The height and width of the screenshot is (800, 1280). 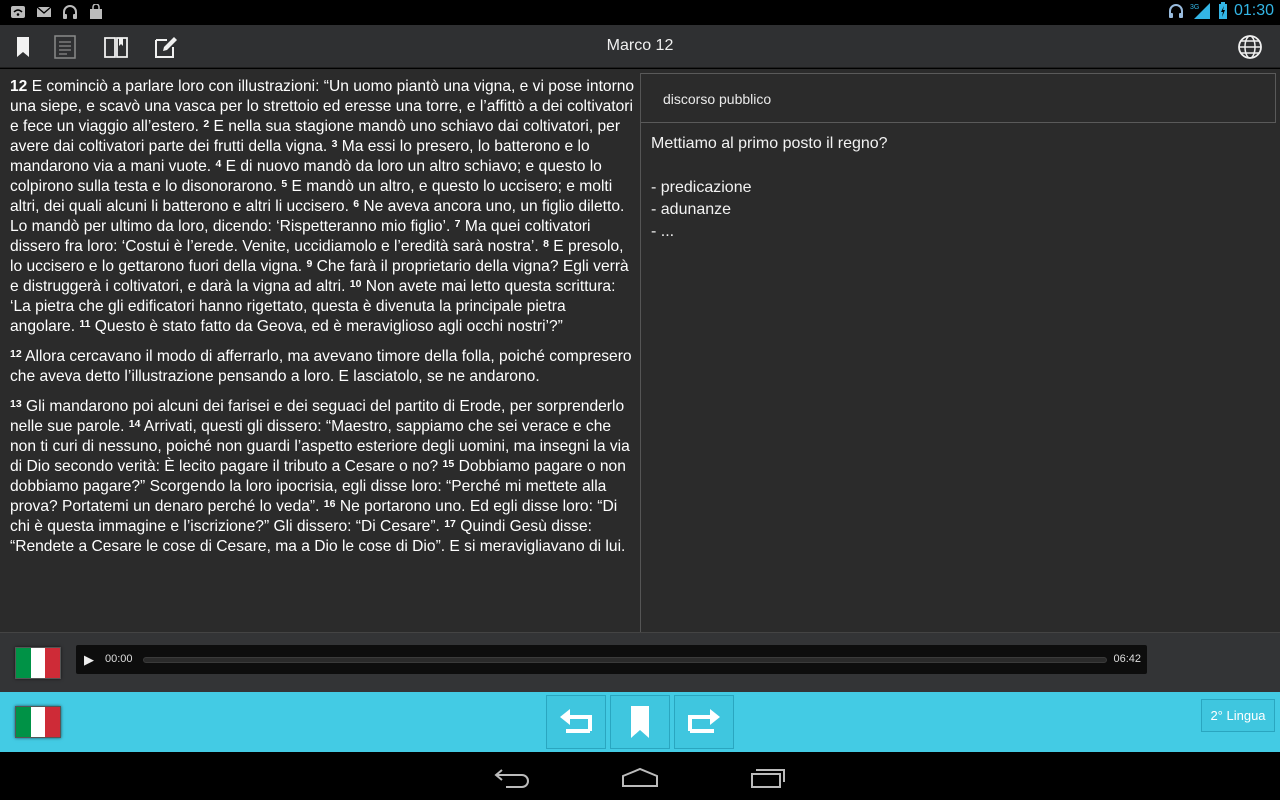 What do you see at coordinates (44, 11) in the screenshot?
I see `mail-icon` at bounding box center [44, 11].